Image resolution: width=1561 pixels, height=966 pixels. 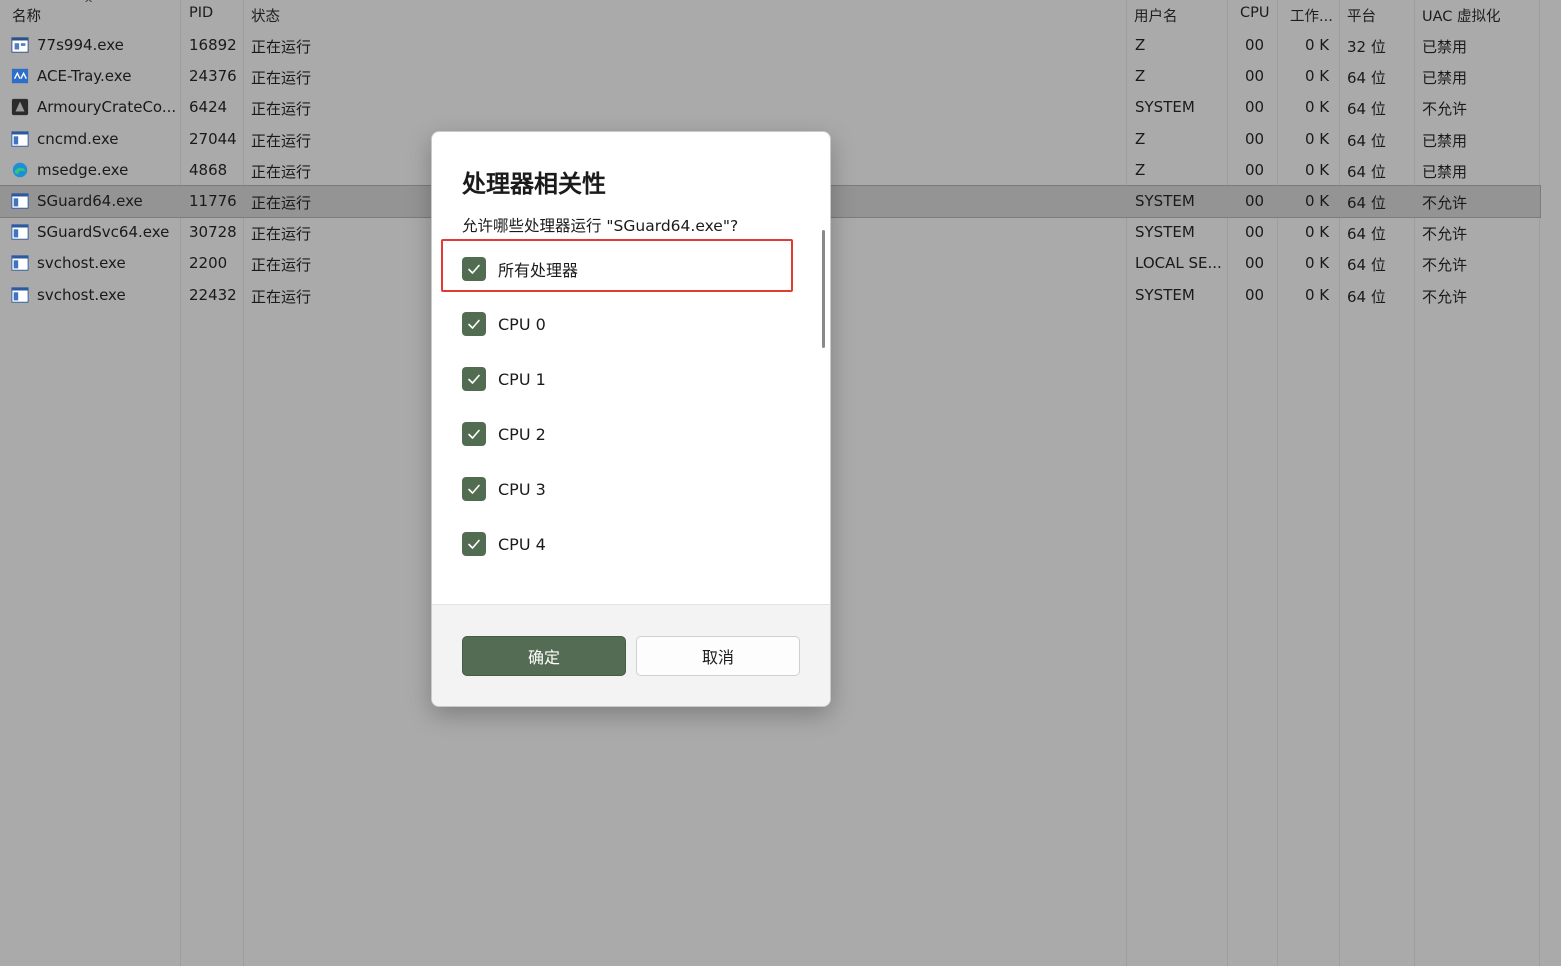 What do you see at coordinates (20, 45) in the screenshot?
I see `app-window-icon` at bounding box center [20, 45].